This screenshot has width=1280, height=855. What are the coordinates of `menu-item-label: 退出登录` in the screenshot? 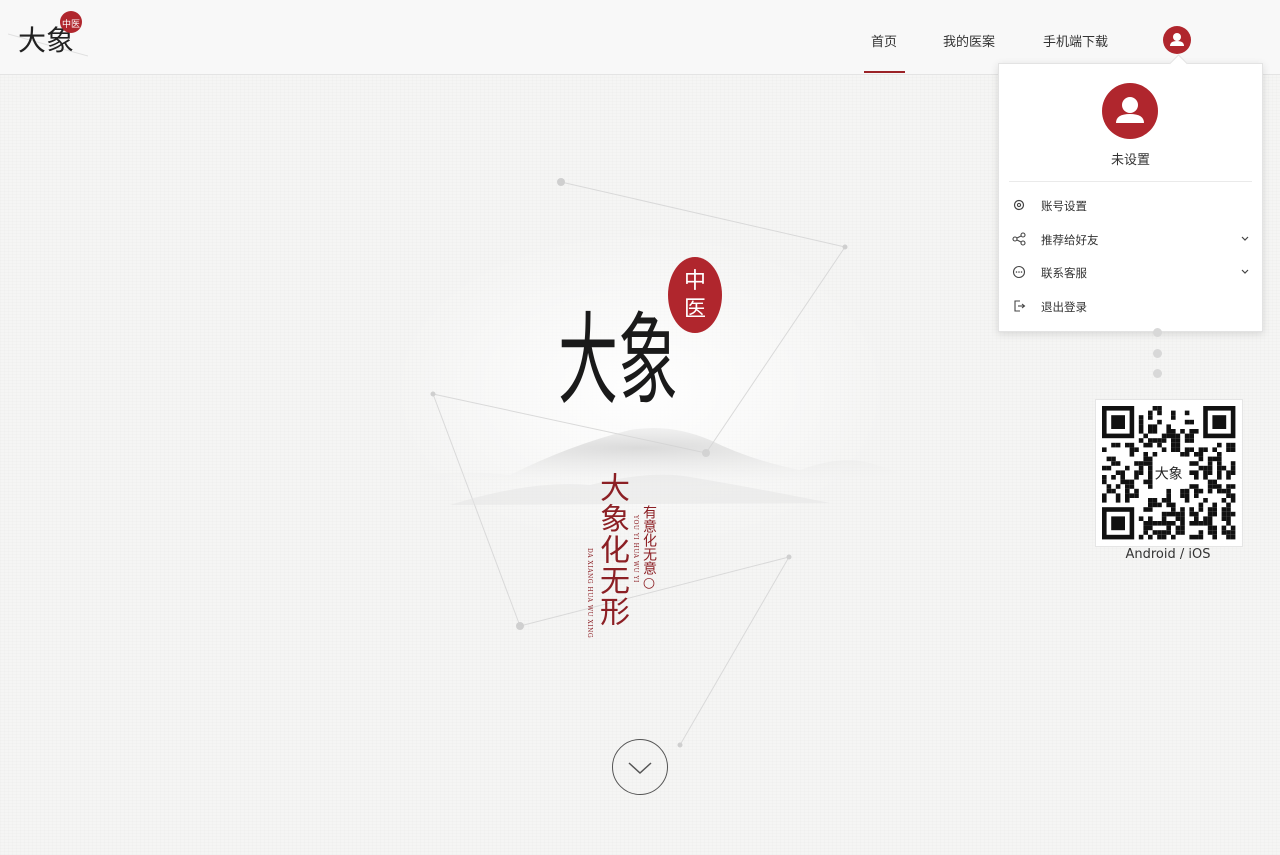 It's located at (1064, 307).